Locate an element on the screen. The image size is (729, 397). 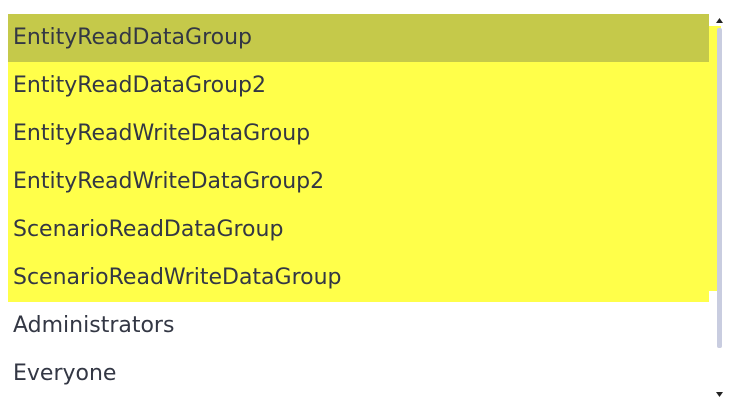
vertical-scrollbar is located at coordinates (719, 205).